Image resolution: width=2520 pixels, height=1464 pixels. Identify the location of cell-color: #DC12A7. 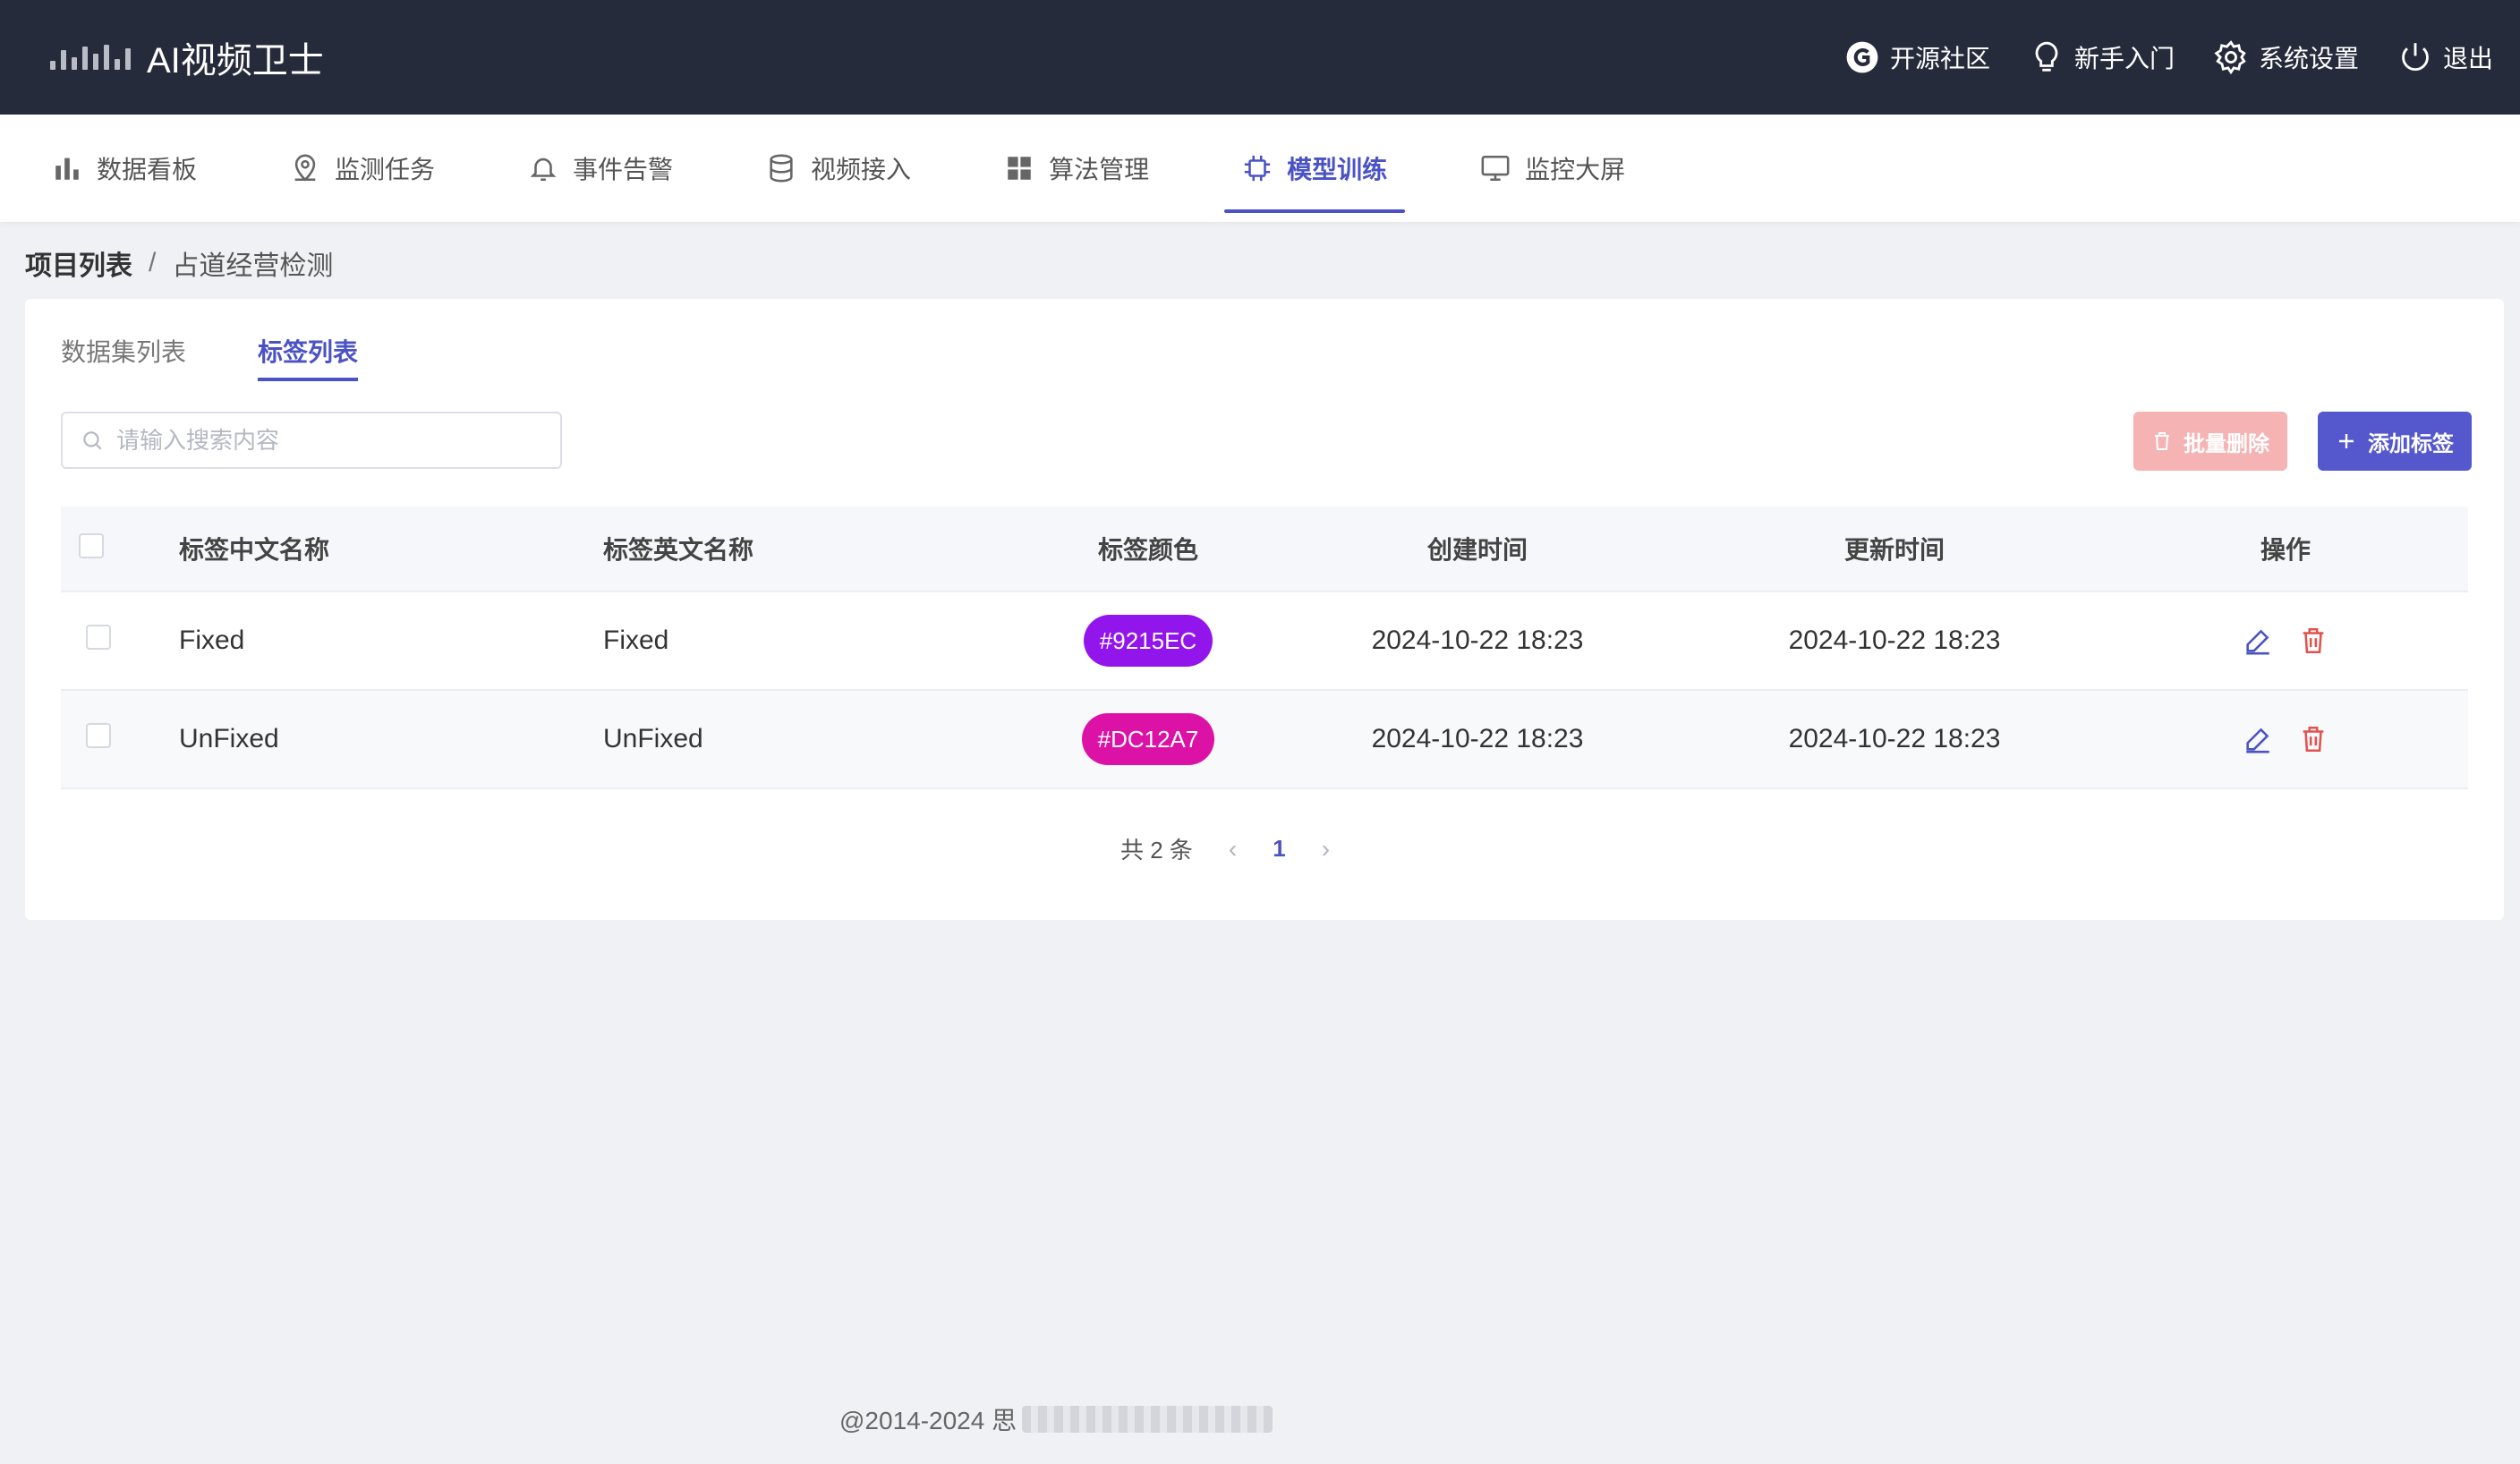
(1148, 739).